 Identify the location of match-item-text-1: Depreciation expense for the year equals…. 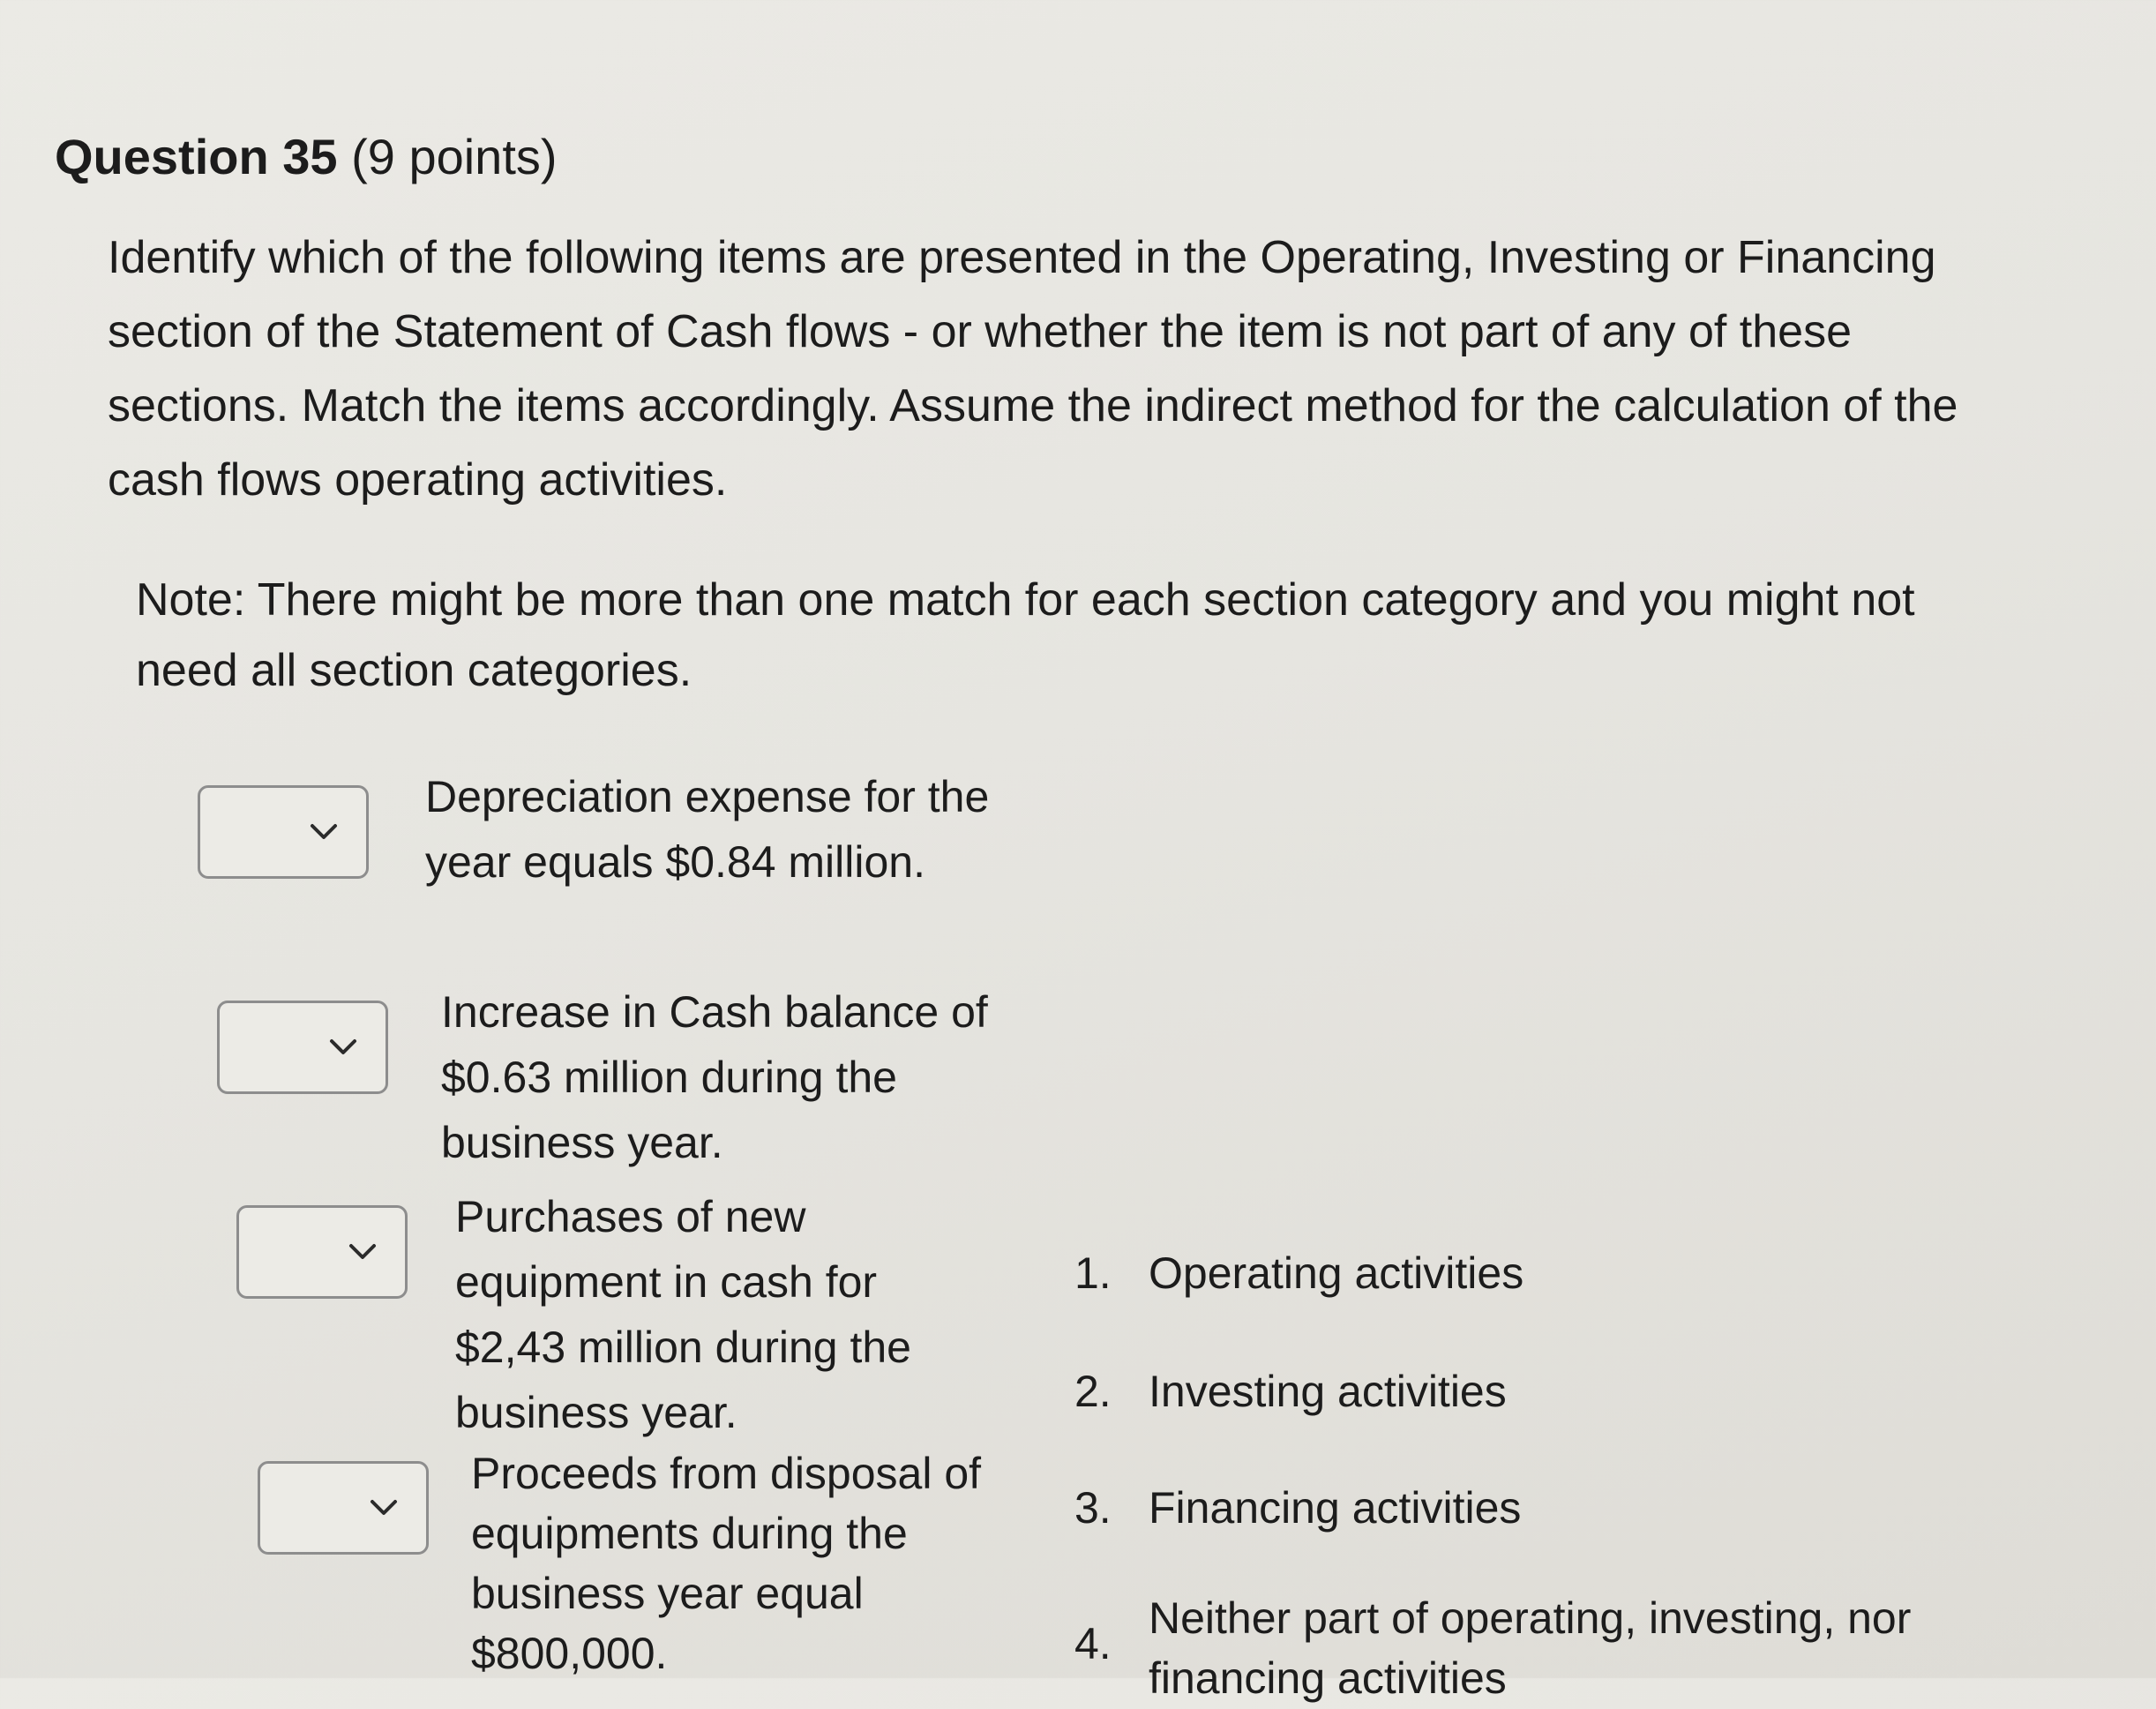
(707, 829).